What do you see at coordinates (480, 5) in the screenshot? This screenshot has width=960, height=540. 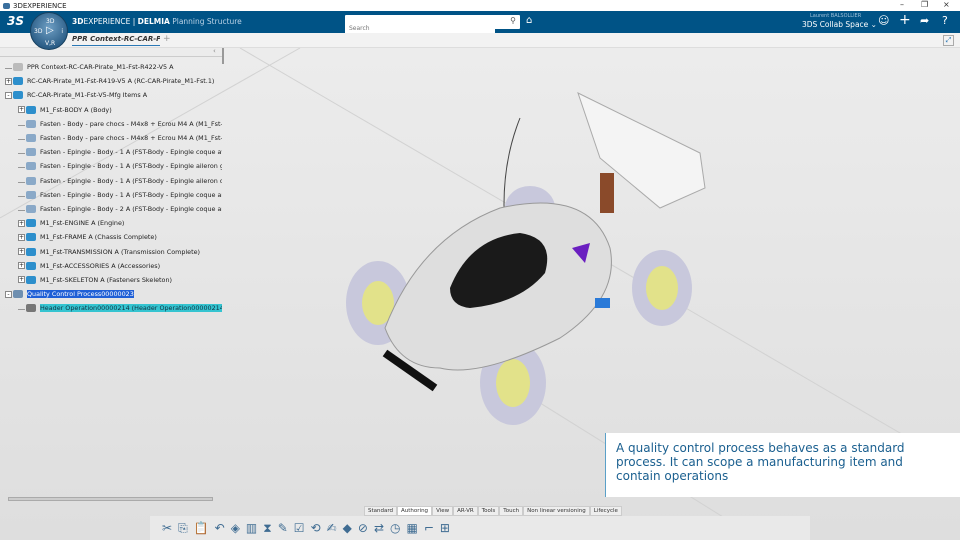 I see `window-titlebar: 3DEXPERIENCE – ❐ ×` at bounding box center [480, 5].